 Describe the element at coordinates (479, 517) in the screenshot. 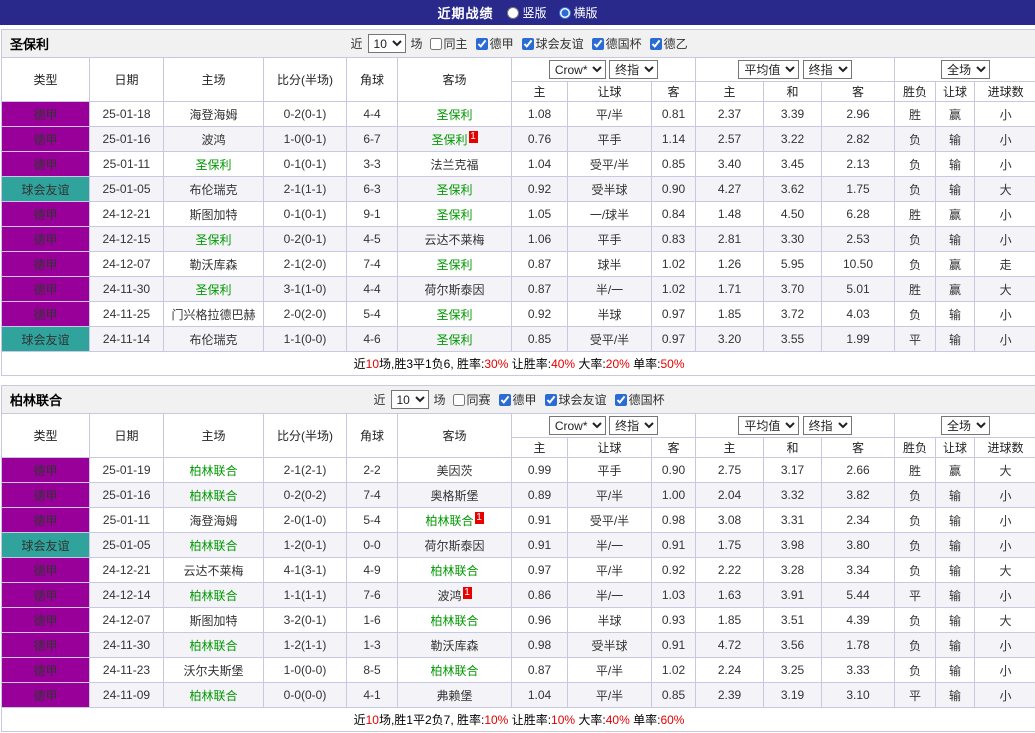

I see `red-card-badge: 1` at that location.